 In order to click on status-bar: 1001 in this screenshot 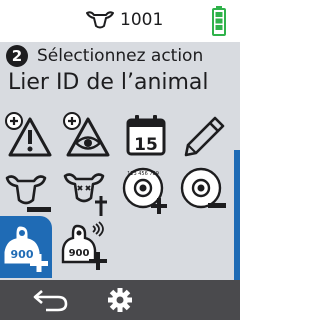, I will do `click(120, 21)`.